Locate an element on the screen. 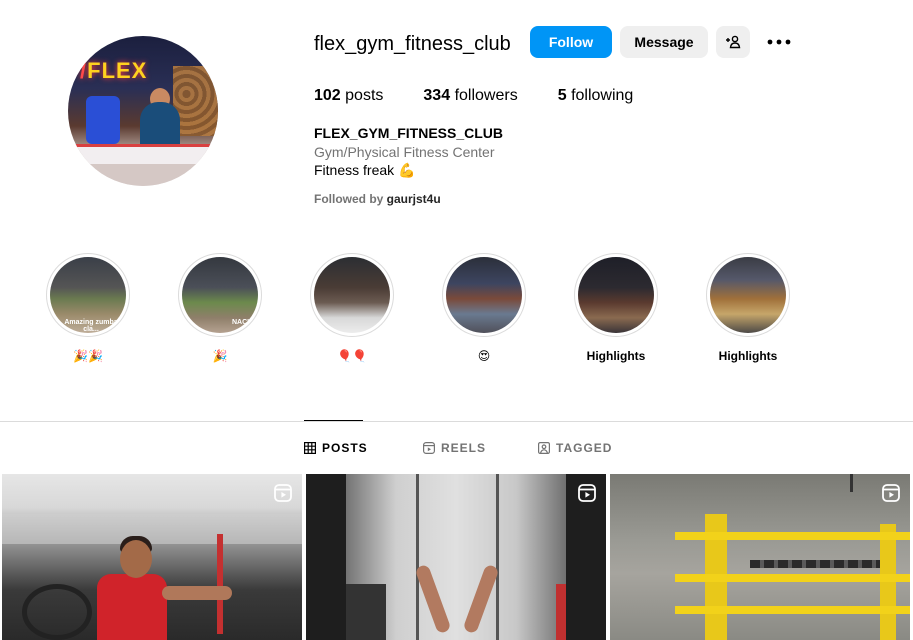 This screenshot has width=913, height=640. post-scene-rope is located at coordinates (851, 483).